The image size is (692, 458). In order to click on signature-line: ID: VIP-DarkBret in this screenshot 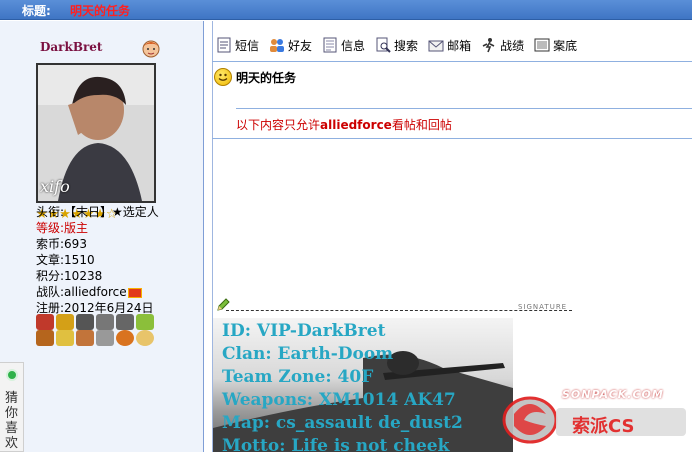, I will do `click(304, 331)`.